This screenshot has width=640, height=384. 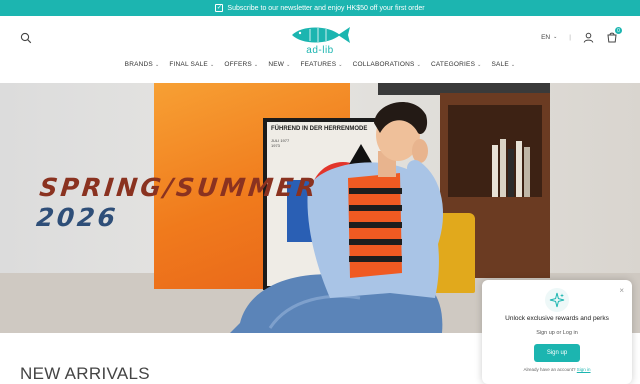 I want to click on hero-headline: SPRING/SUMMER 2026, so click(x=177, y=203).